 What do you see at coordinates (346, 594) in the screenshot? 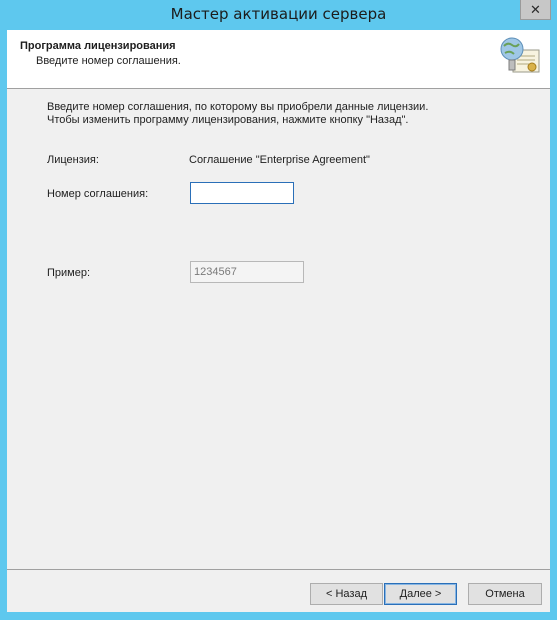
I see `back-button: < Назад` at bounding box center [346, 594].